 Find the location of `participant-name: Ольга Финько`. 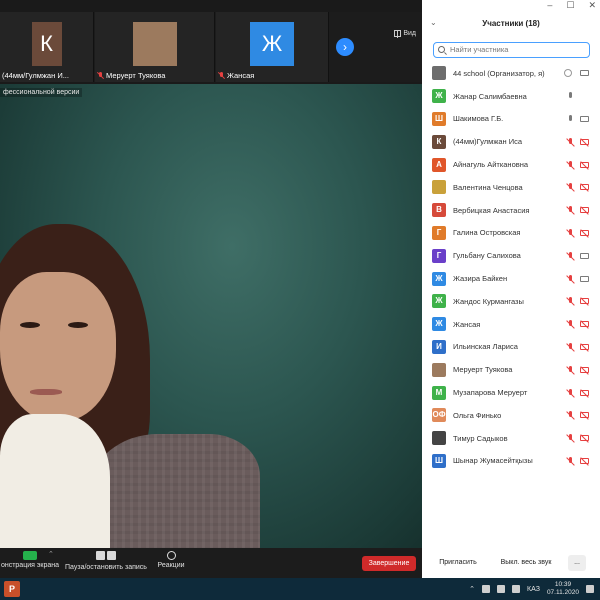

participant-name: Ольга Финько is located at coordinates (477, 415).